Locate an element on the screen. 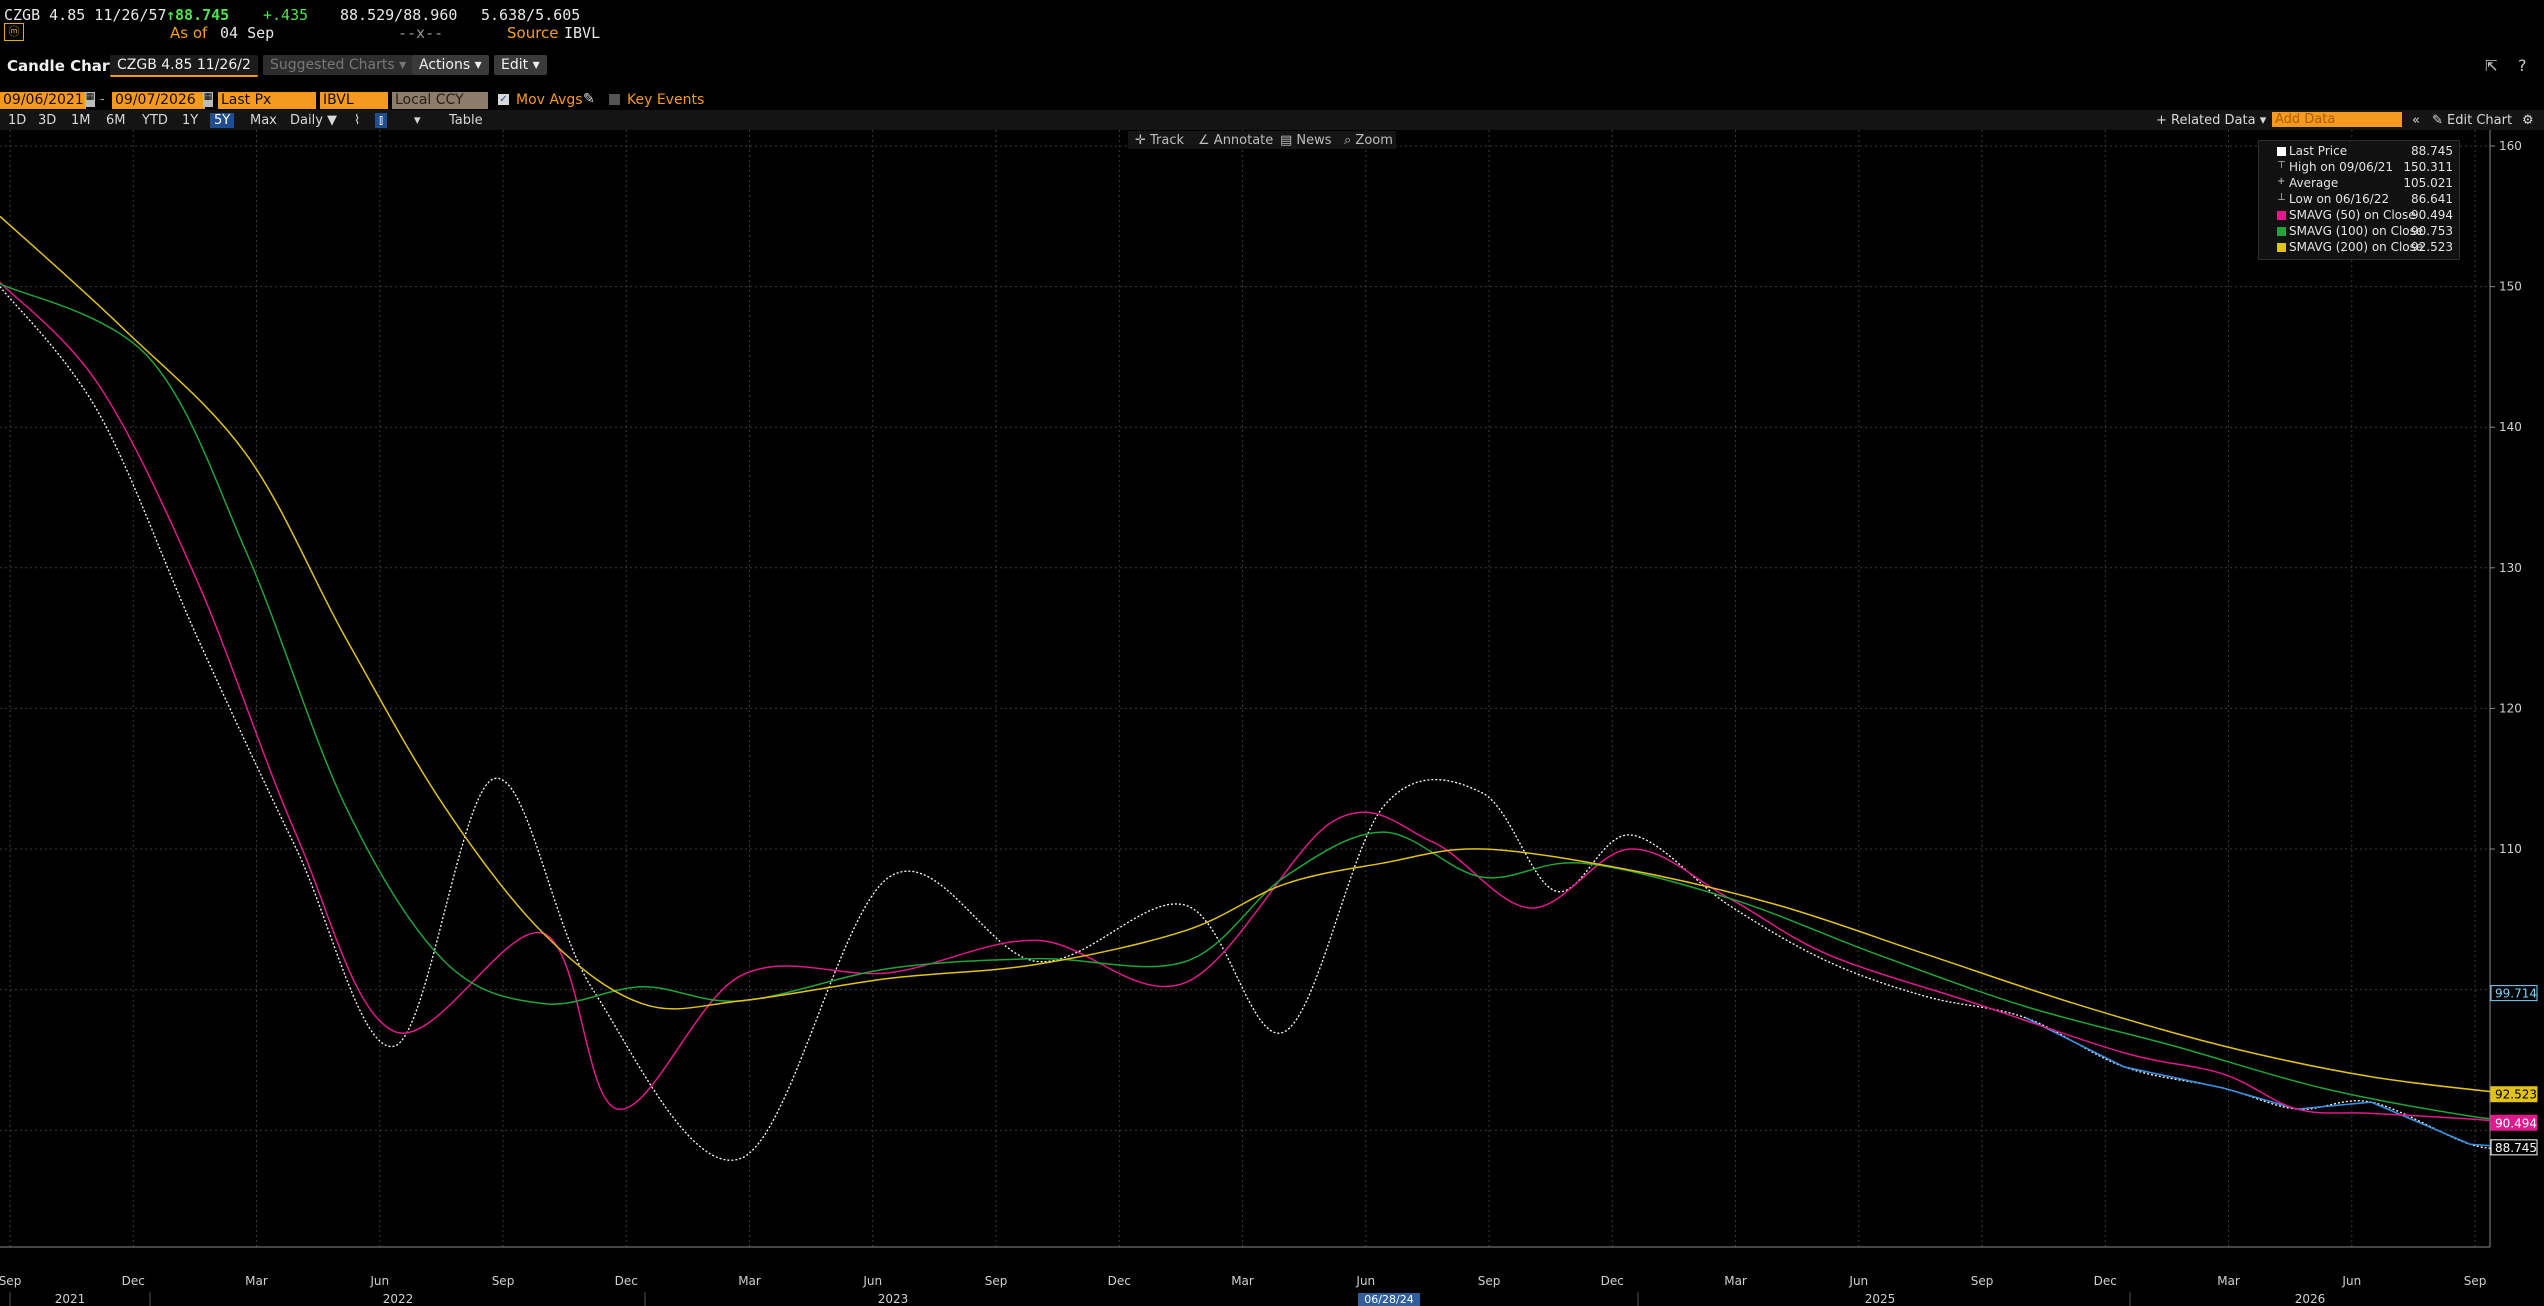 This screenshot has height=1306, width=2544. gear-icon: ⚙ is located at coordinates (2528, 120).